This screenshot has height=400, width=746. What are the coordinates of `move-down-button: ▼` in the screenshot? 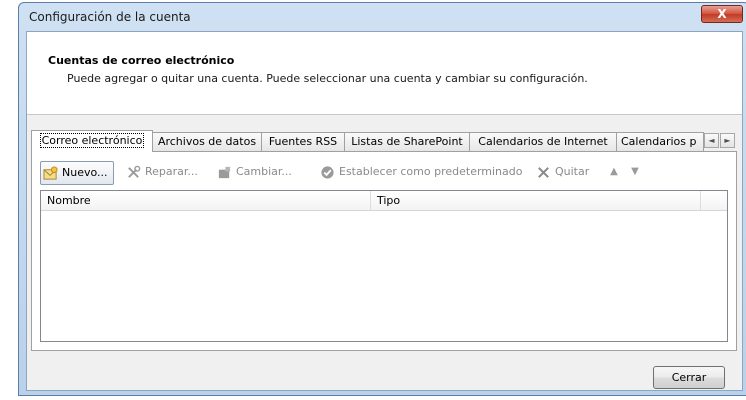 It's located at (635, 172).